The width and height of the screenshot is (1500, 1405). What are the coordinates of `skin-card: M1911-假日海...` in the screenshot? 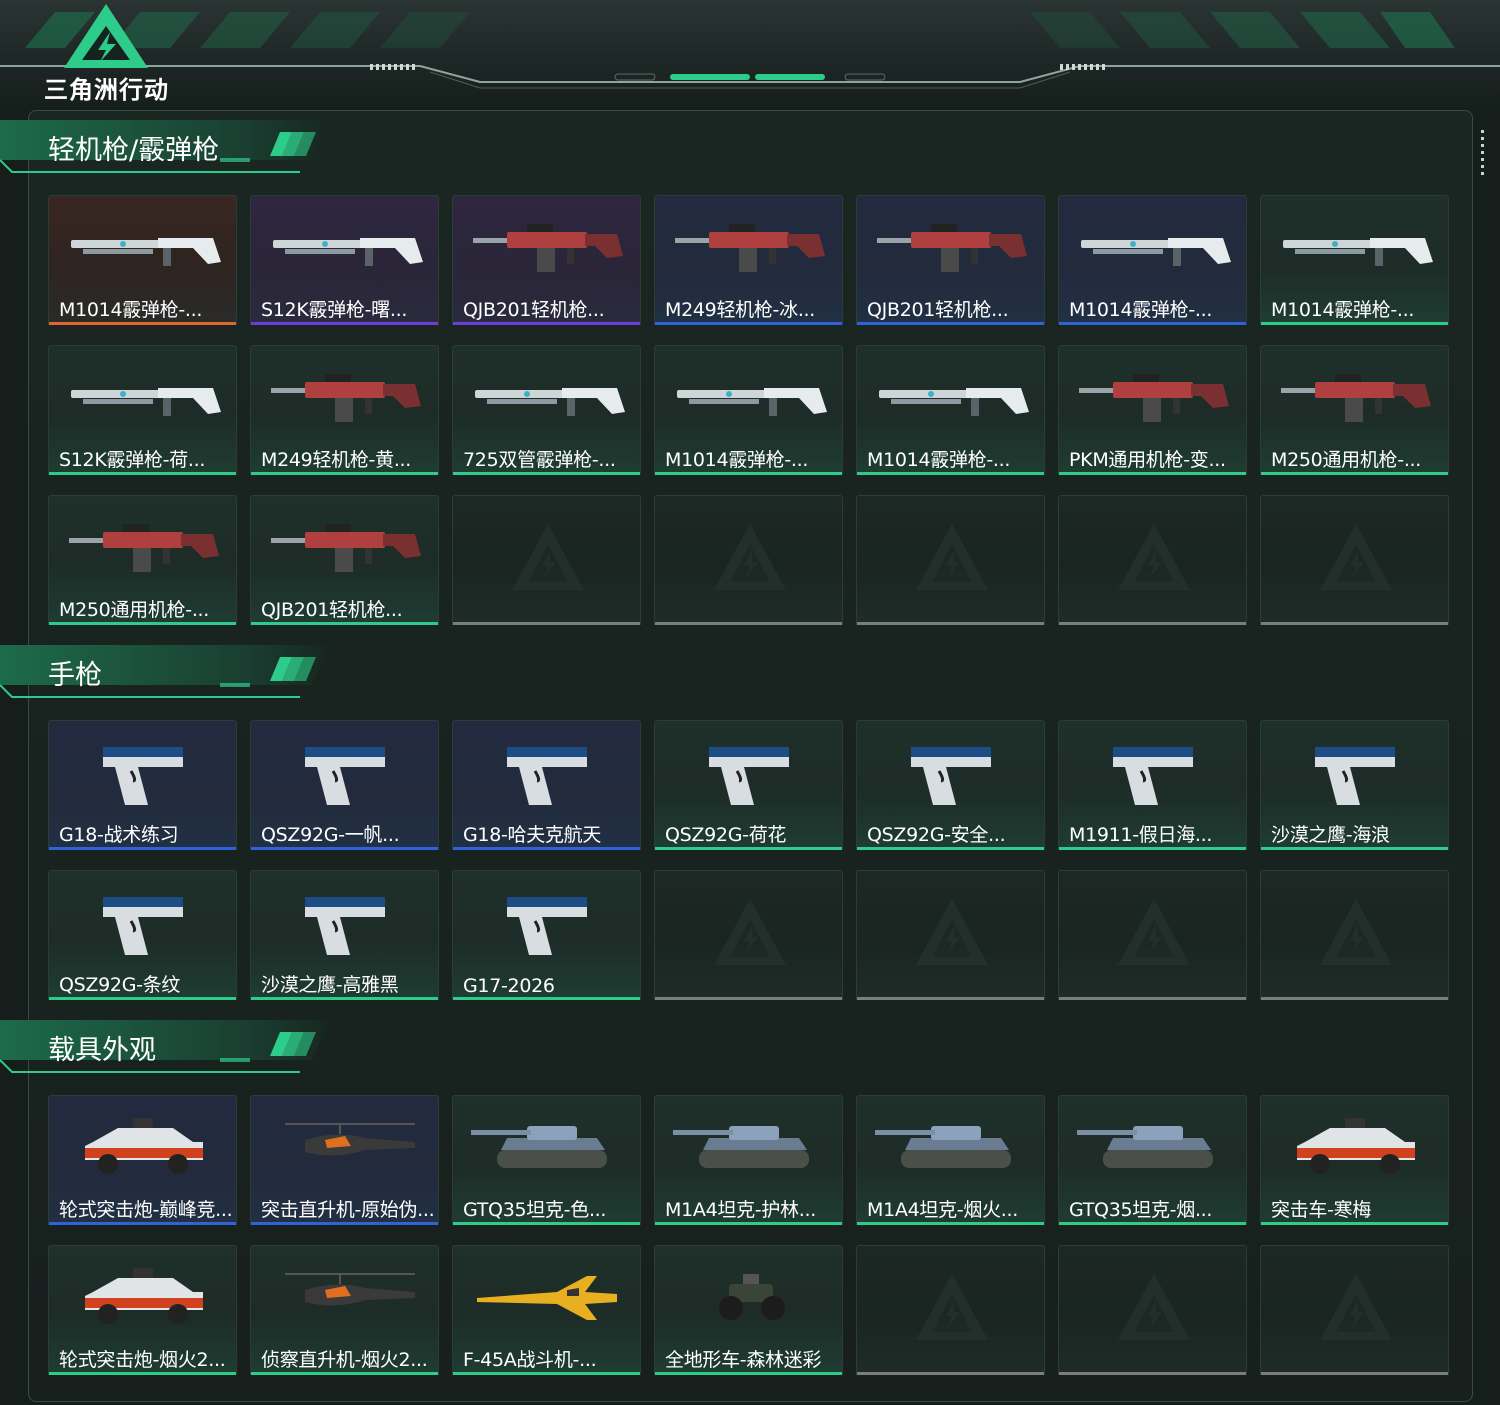 It's located at (1152, 785).